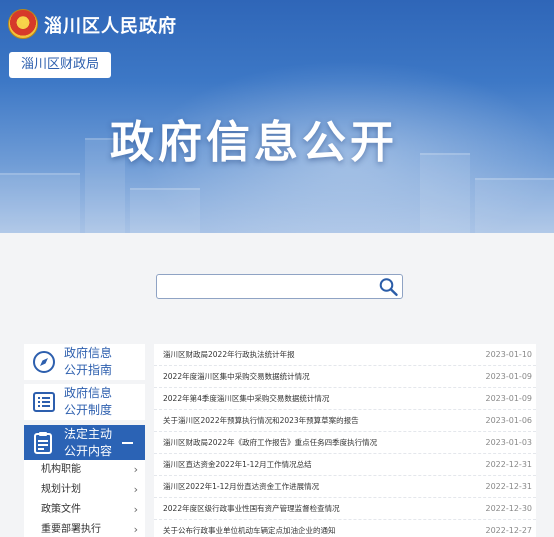 The height and width of the screenshot is (537, 554). I want to click on sidebar-item-label: 政府信息 公开制度, so click(88, 401).